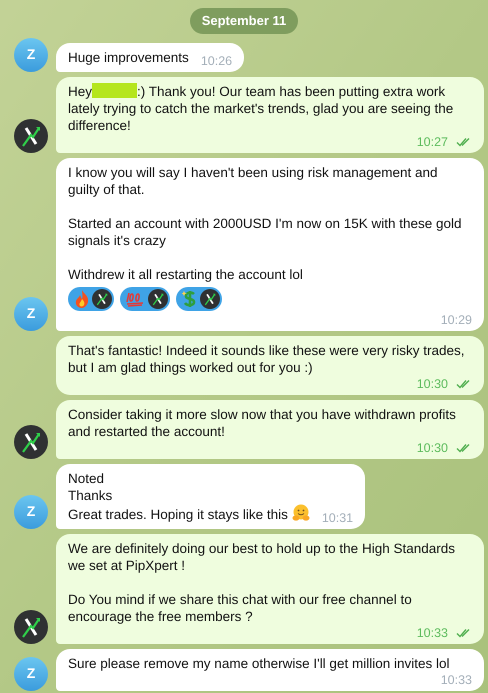  I want to click on message-text: Hey :) Thank you! Our team has been putting extra work lately trying to catch the market's trends, glad you are seeing the difference!, so click(261, 108).